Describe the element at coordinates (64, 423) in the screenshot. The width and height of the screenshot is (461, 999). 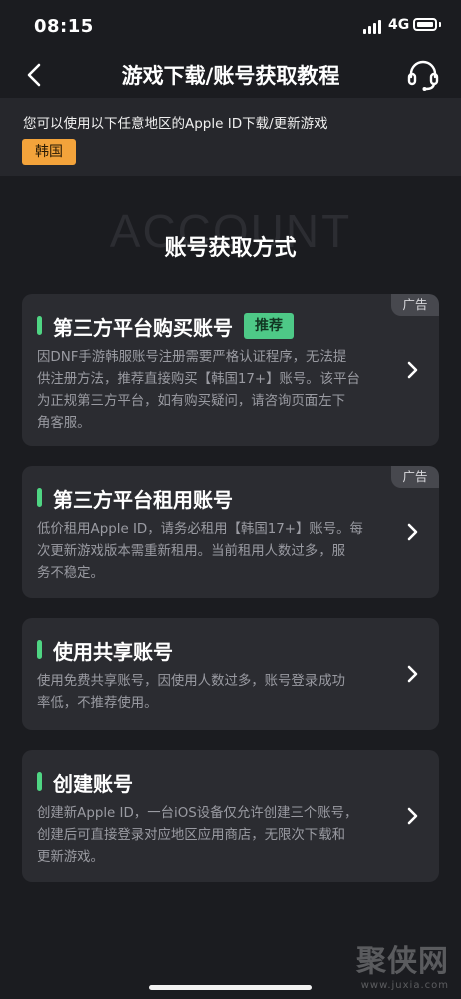
I see `desc-line: 角客服。` at that location.